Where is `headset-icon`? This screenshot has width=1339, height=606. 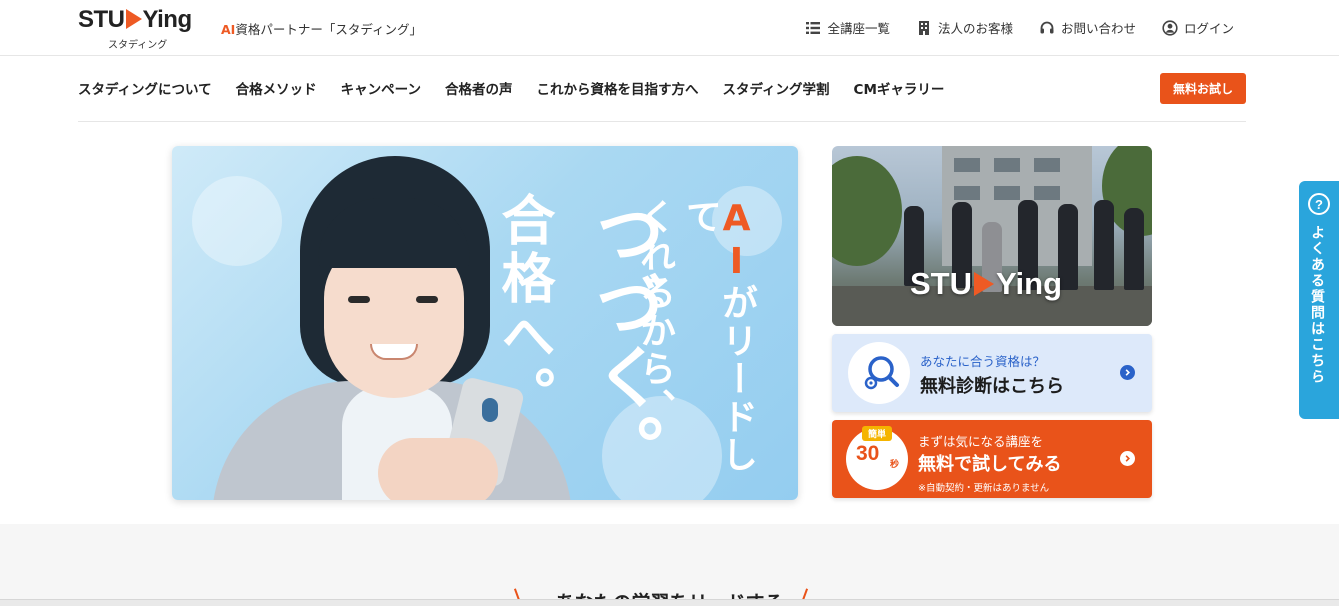
headset-icon is located at coordinates (1047, 27).